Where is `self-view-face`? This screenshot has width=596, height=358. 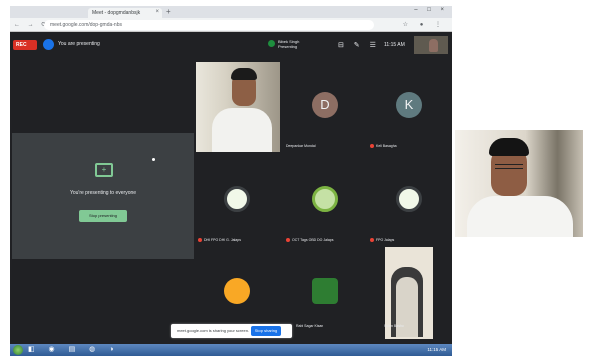 self-view-face is located at coordinates (433, 45).